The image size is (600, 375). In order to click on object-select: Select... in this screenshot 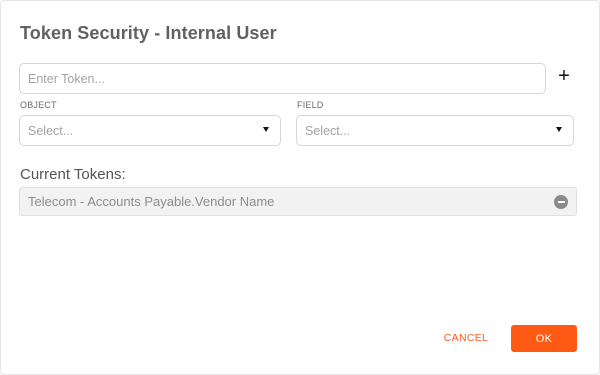, I will do `click(150, 130)`.